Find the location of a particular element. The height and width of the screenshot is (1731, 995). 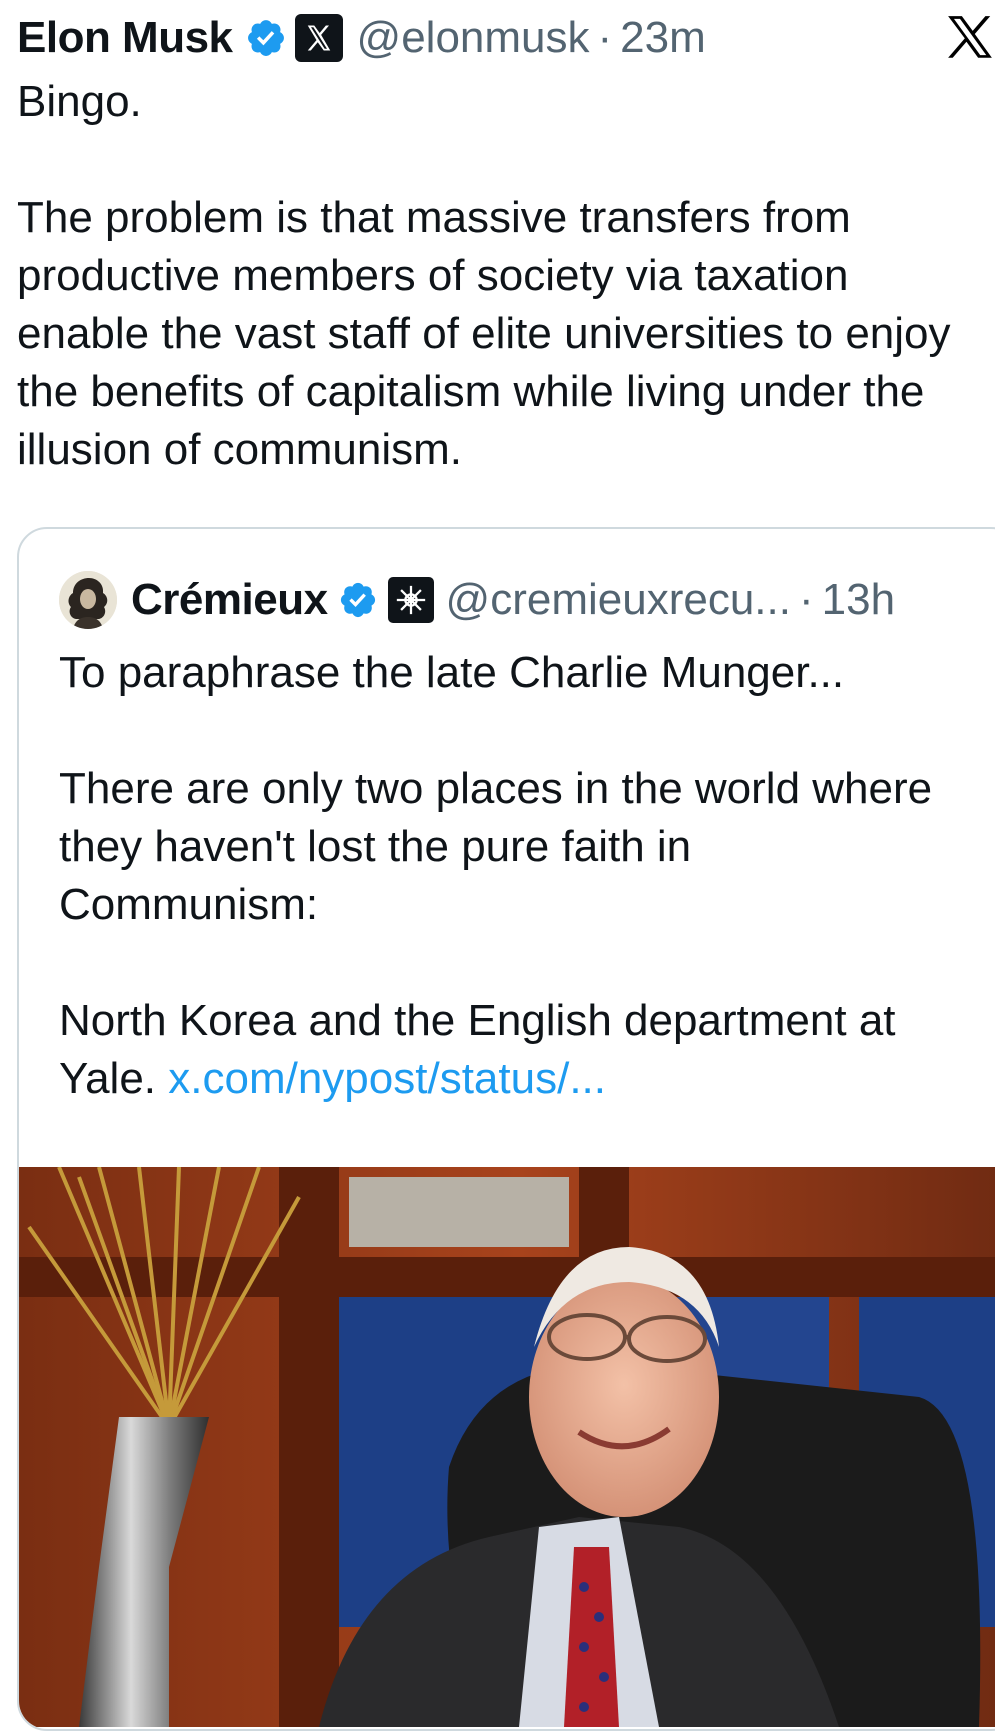

avatar is located at coordinates (88, 600).